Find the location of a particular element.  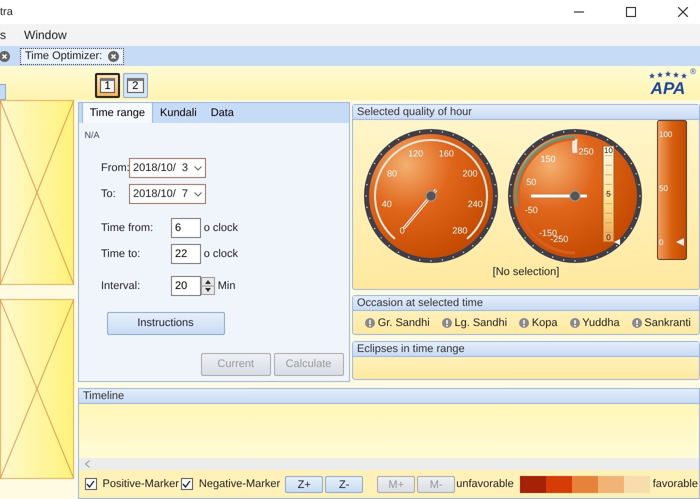

gauge-label: 0 is located at coordinates (402, 231).